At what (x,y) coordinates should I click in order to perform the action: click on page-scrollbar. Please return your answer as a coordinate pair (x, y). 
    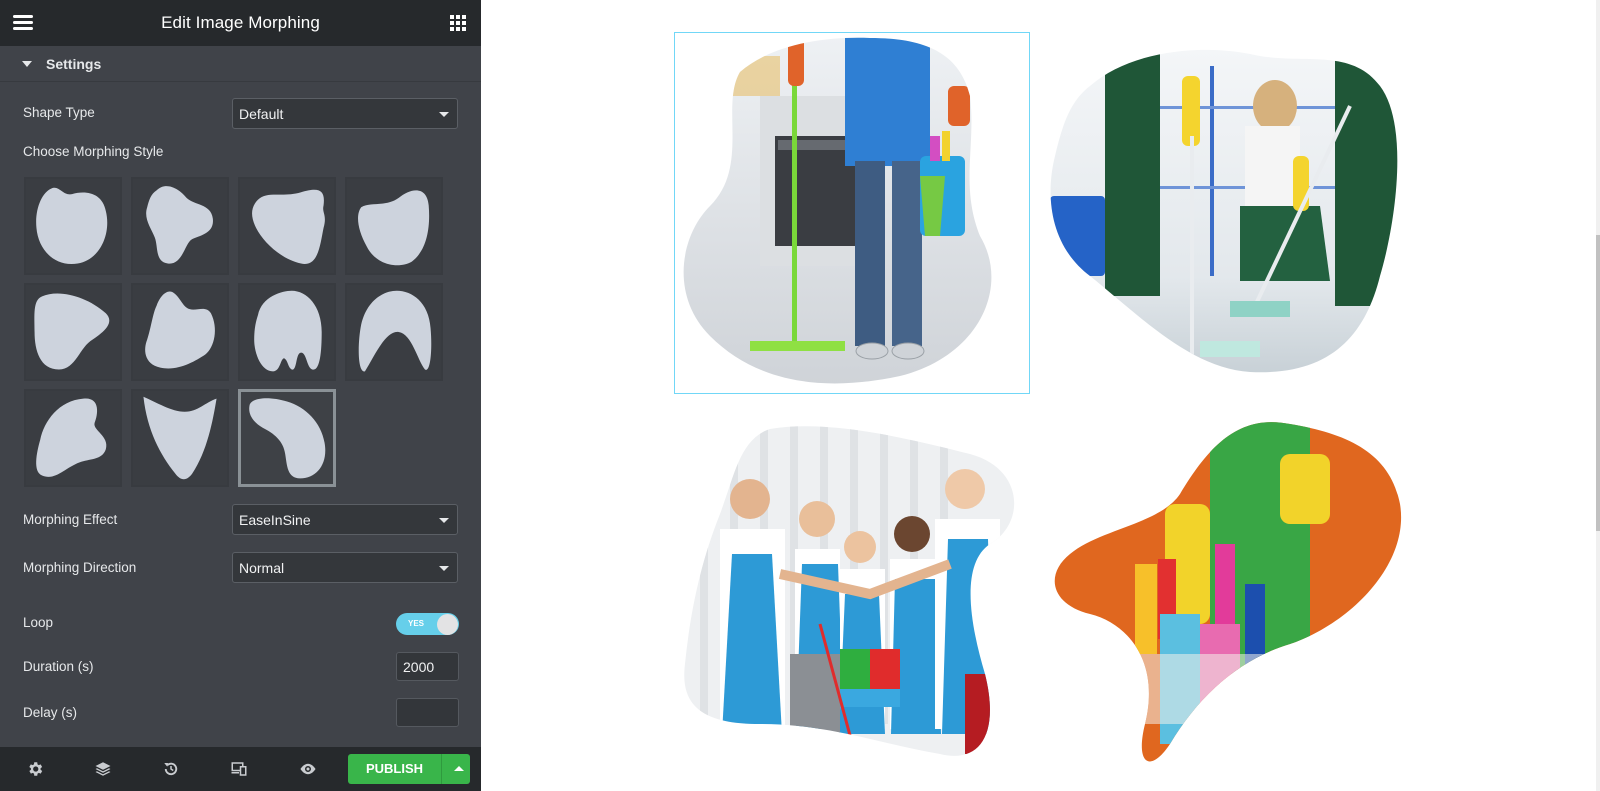
    Looking at the image, I should click on (1598, 395).